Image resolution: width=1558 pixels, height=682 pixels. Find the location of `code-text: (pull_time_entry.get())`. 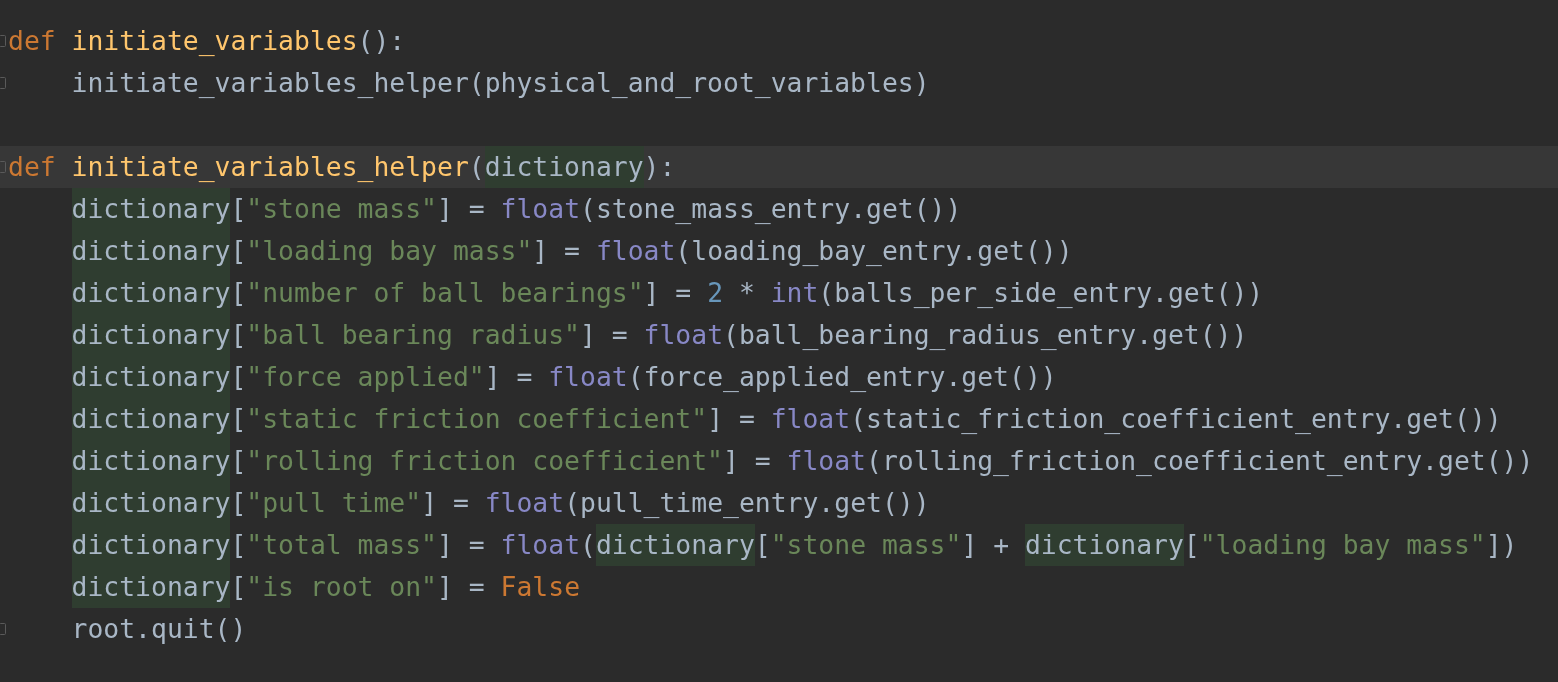

code-text: (pull_time_entry.get()) is located at coordinates (747, 503).